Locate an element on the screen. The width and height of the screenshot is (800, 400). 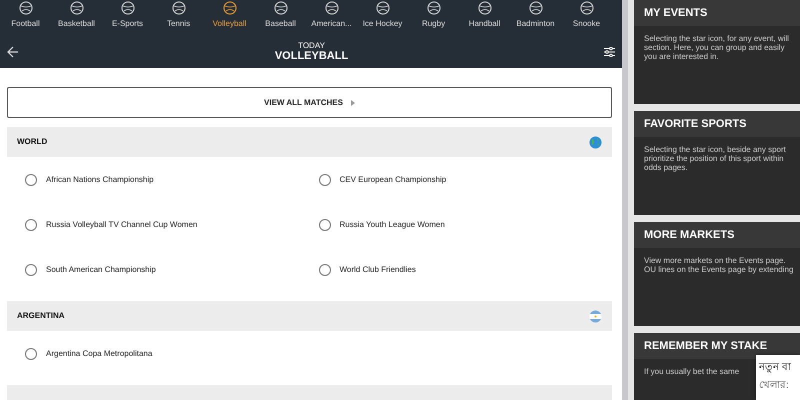
caret-icon is located at coordinates (352, 103).